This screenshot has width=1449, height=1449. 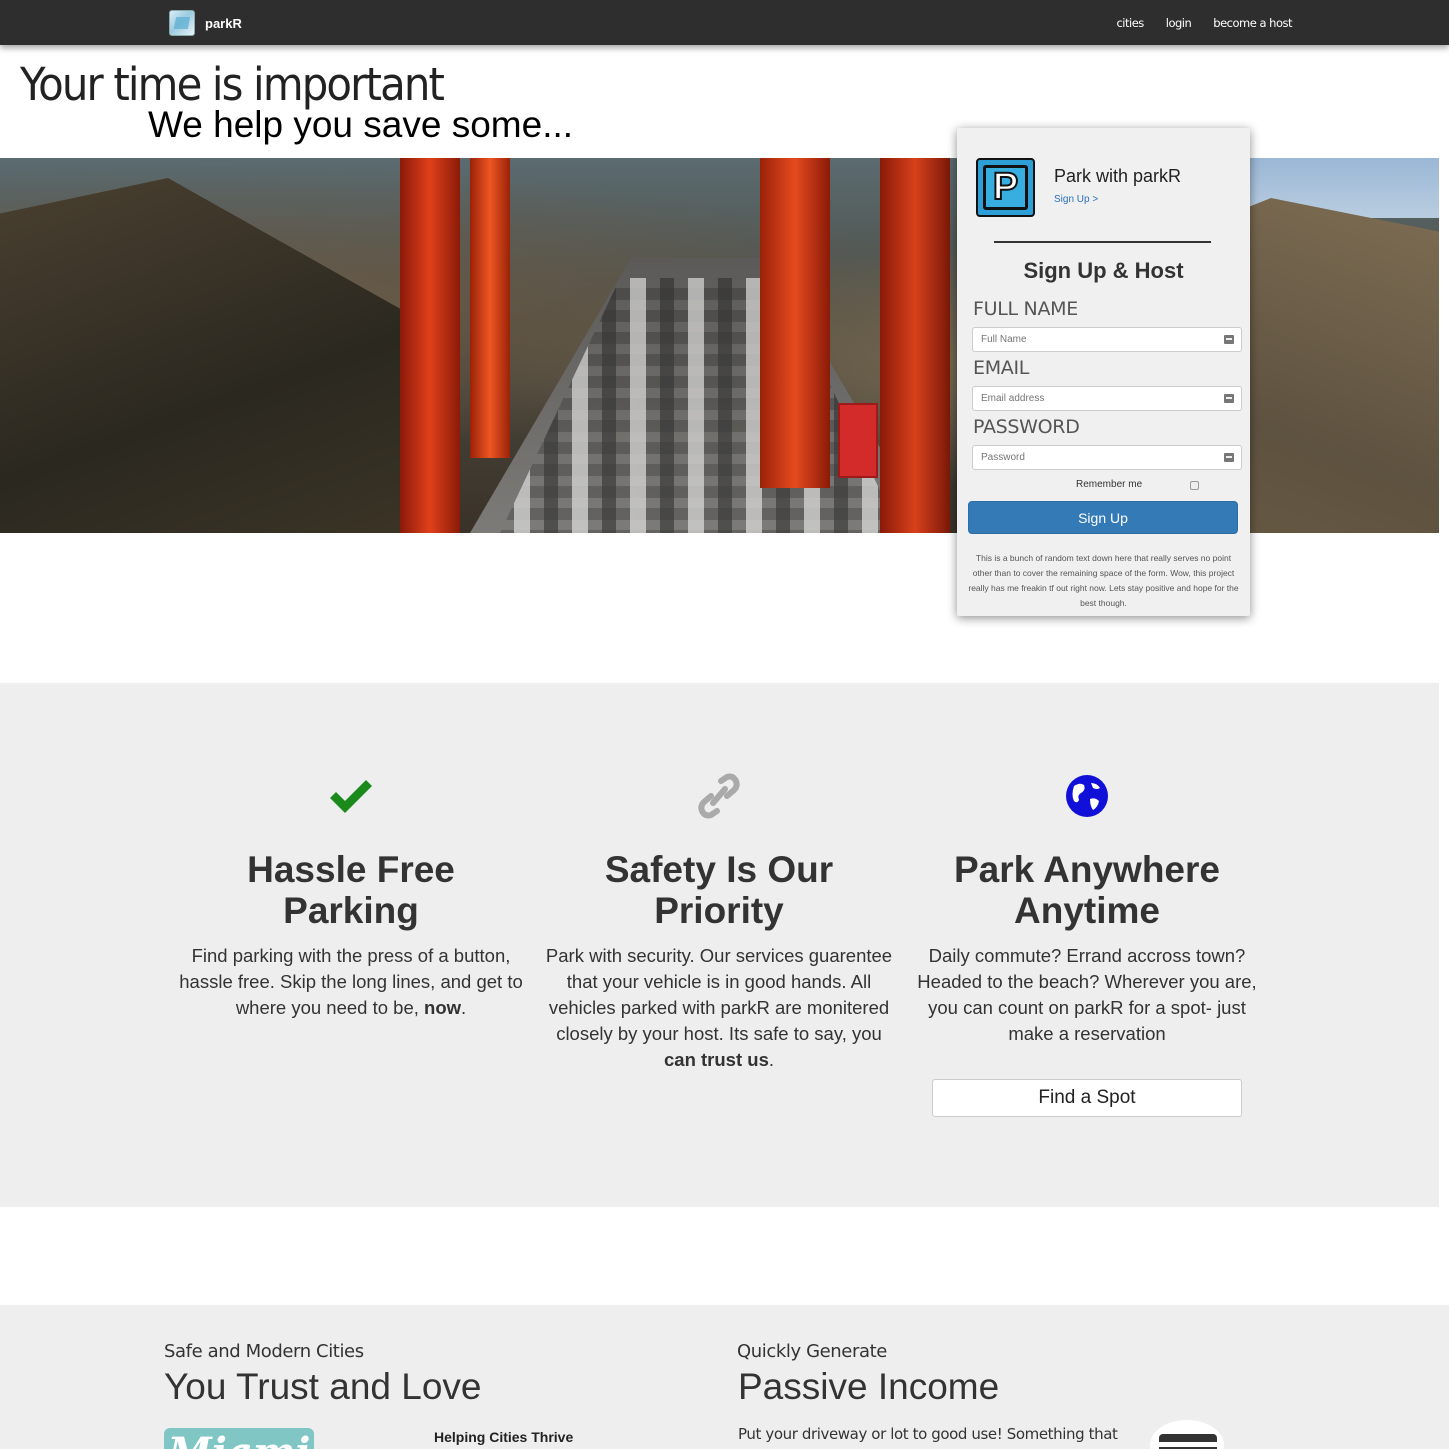 What do you see at coordinates (182, 23) in the screenshot?
I see `brand-logo-icon` at bounding box center [182, 23].